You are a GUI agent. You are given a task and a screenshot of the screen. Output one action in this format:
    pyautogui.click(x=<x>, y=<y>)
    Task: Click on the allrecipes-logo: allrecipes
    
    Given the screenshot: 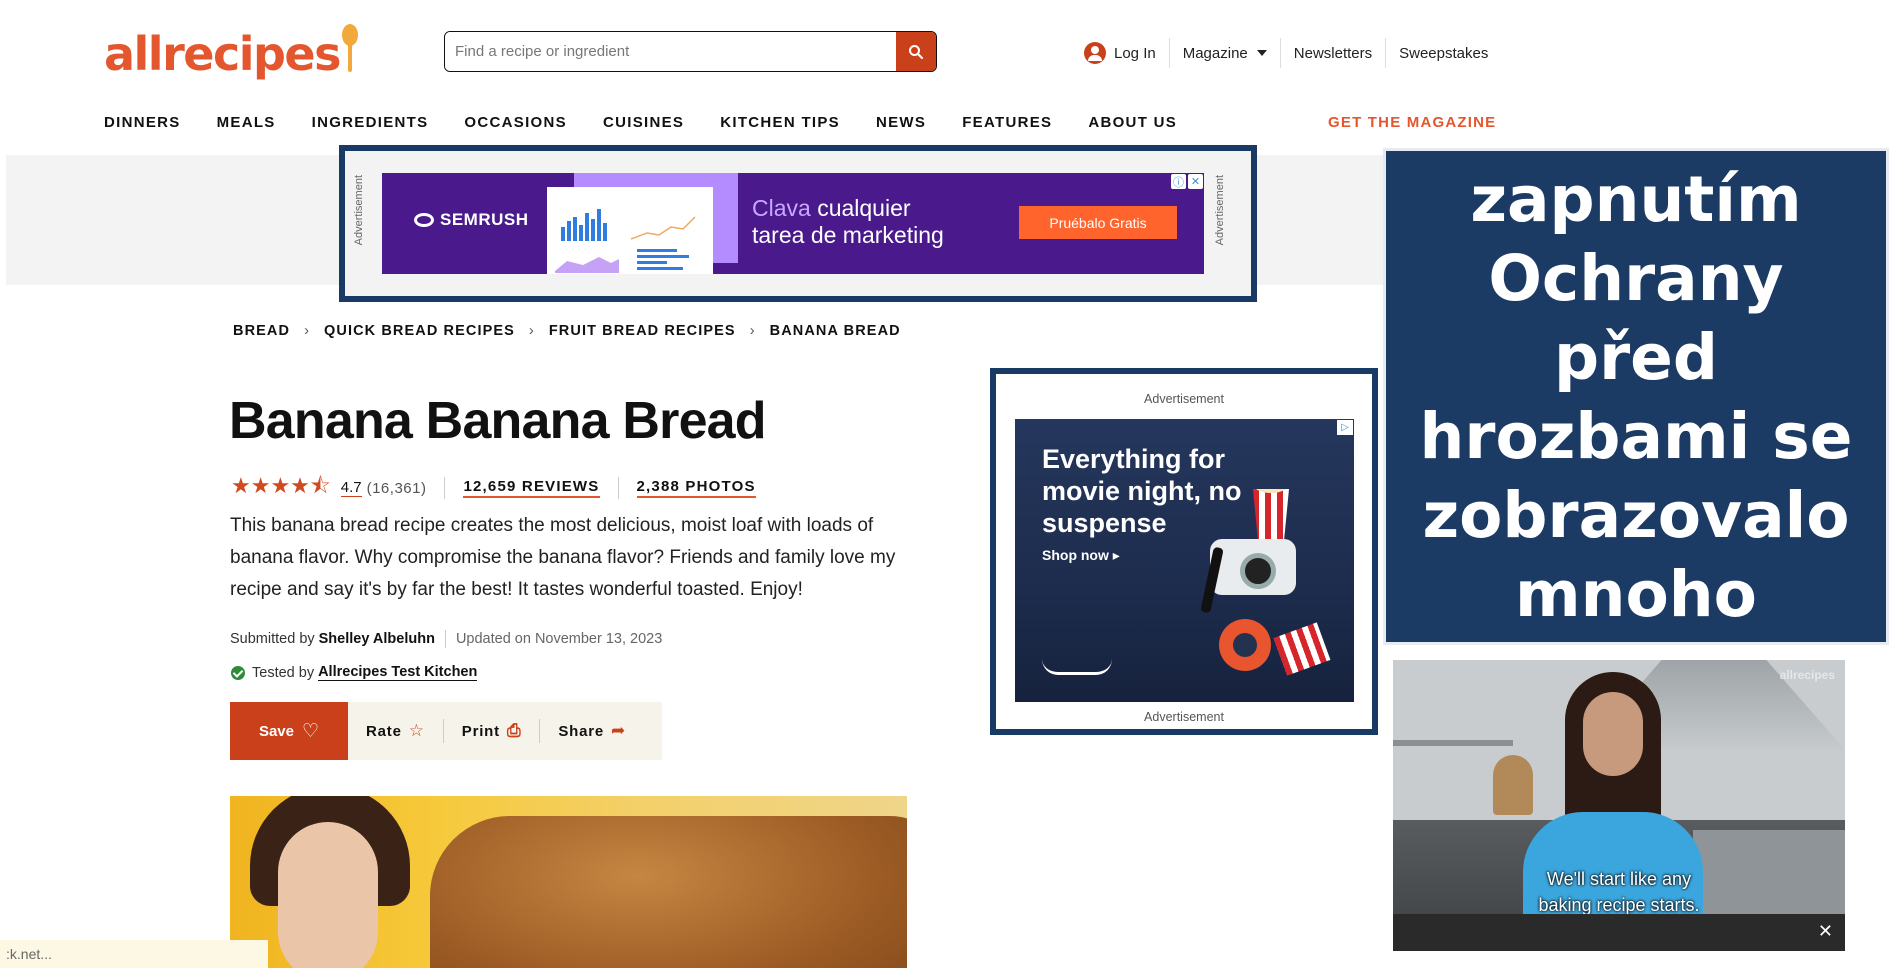 What is the action you would take?
    pyautogui.click(x=231, y=52)
    